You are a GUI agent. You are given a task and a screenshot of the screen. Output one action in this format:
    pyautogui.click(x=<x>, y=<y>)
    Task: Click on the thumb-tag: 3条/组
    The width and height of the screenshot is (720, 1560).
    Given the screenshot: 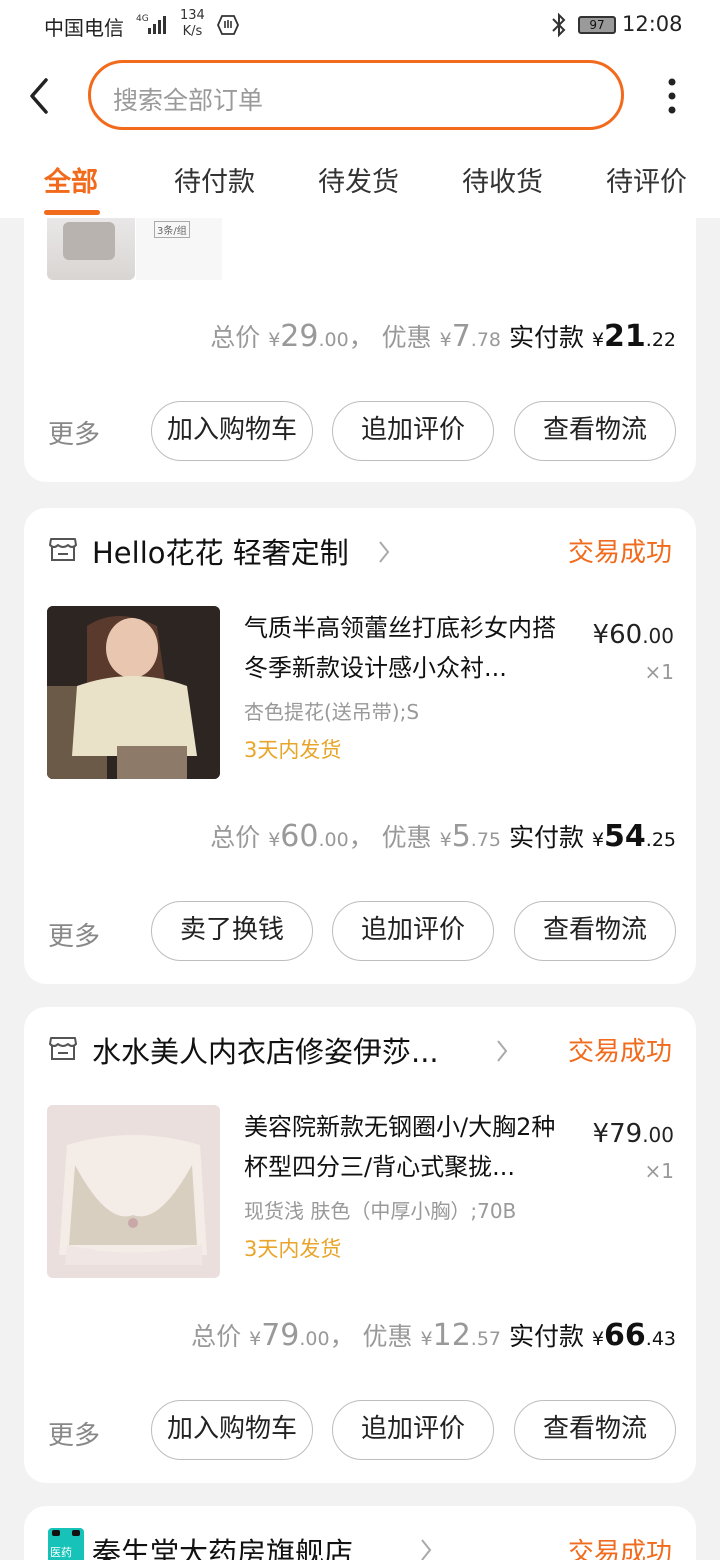 What is the action you would take?
    pyautogui.click(x=172, y=229)
    